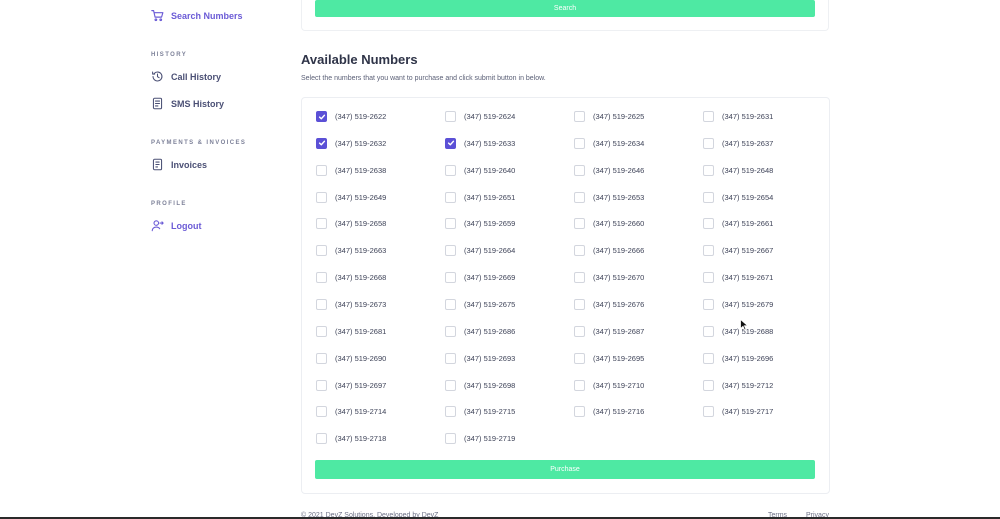 This screenshot has height=519, width=1000. What do you see at coordinates (351, 251) in the screenshot?
I see `number-option: (347) 519-2663` at bounding box center [351, 251].